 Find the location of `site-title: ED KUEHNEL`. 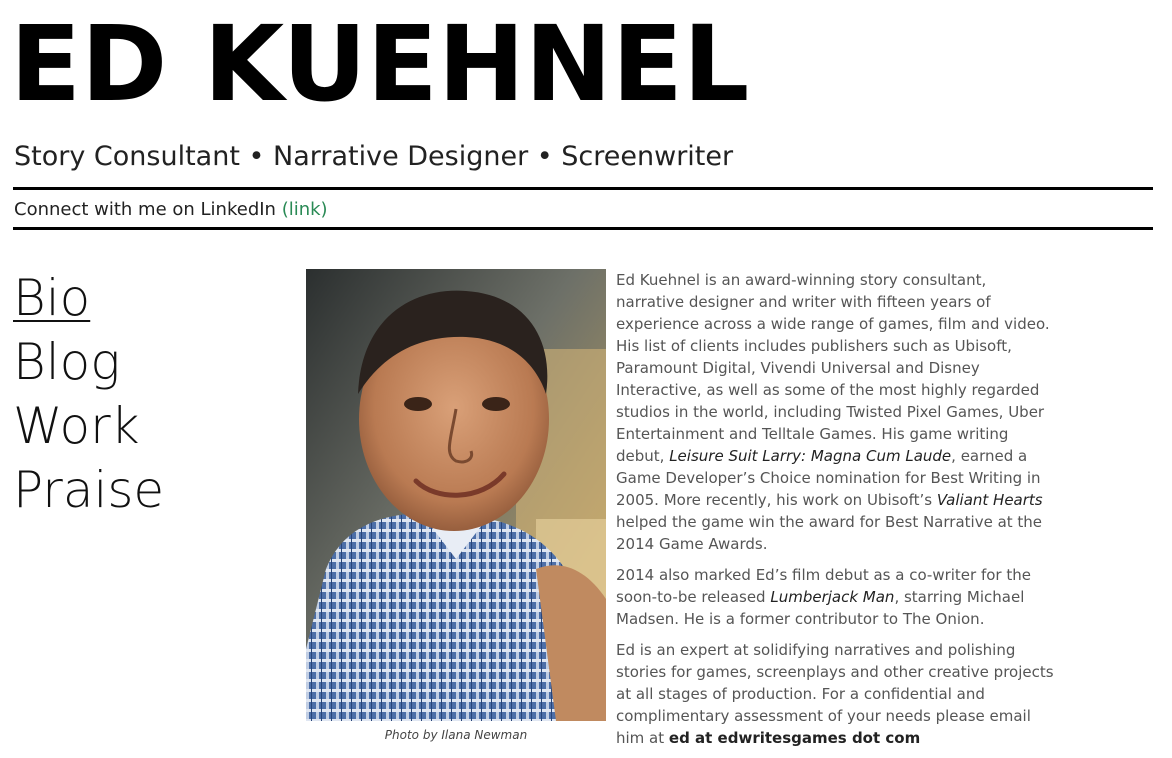

site-title: ED KUEHNEL is located at coordinates (380, 64).